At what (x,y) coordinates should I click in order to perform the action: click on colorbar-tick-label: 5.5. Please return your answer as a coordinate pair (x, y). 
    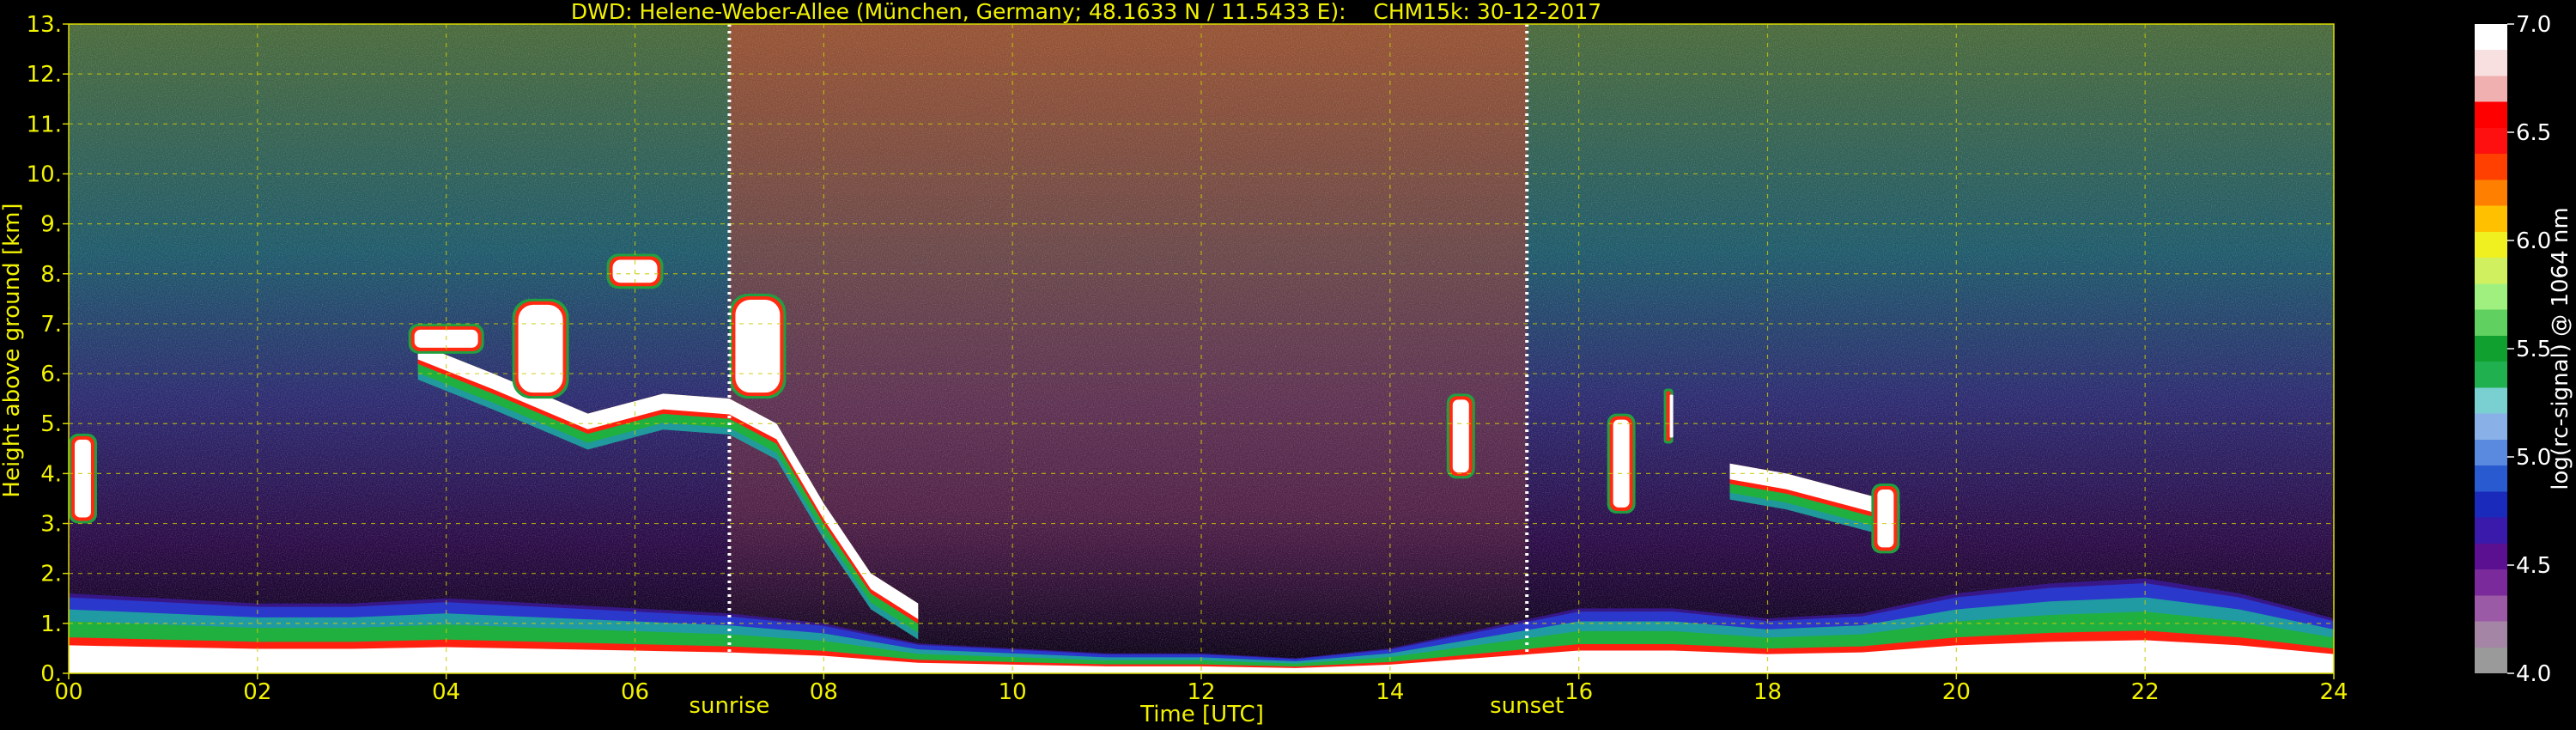
    Looking at the image, I should click on (2533, 349).